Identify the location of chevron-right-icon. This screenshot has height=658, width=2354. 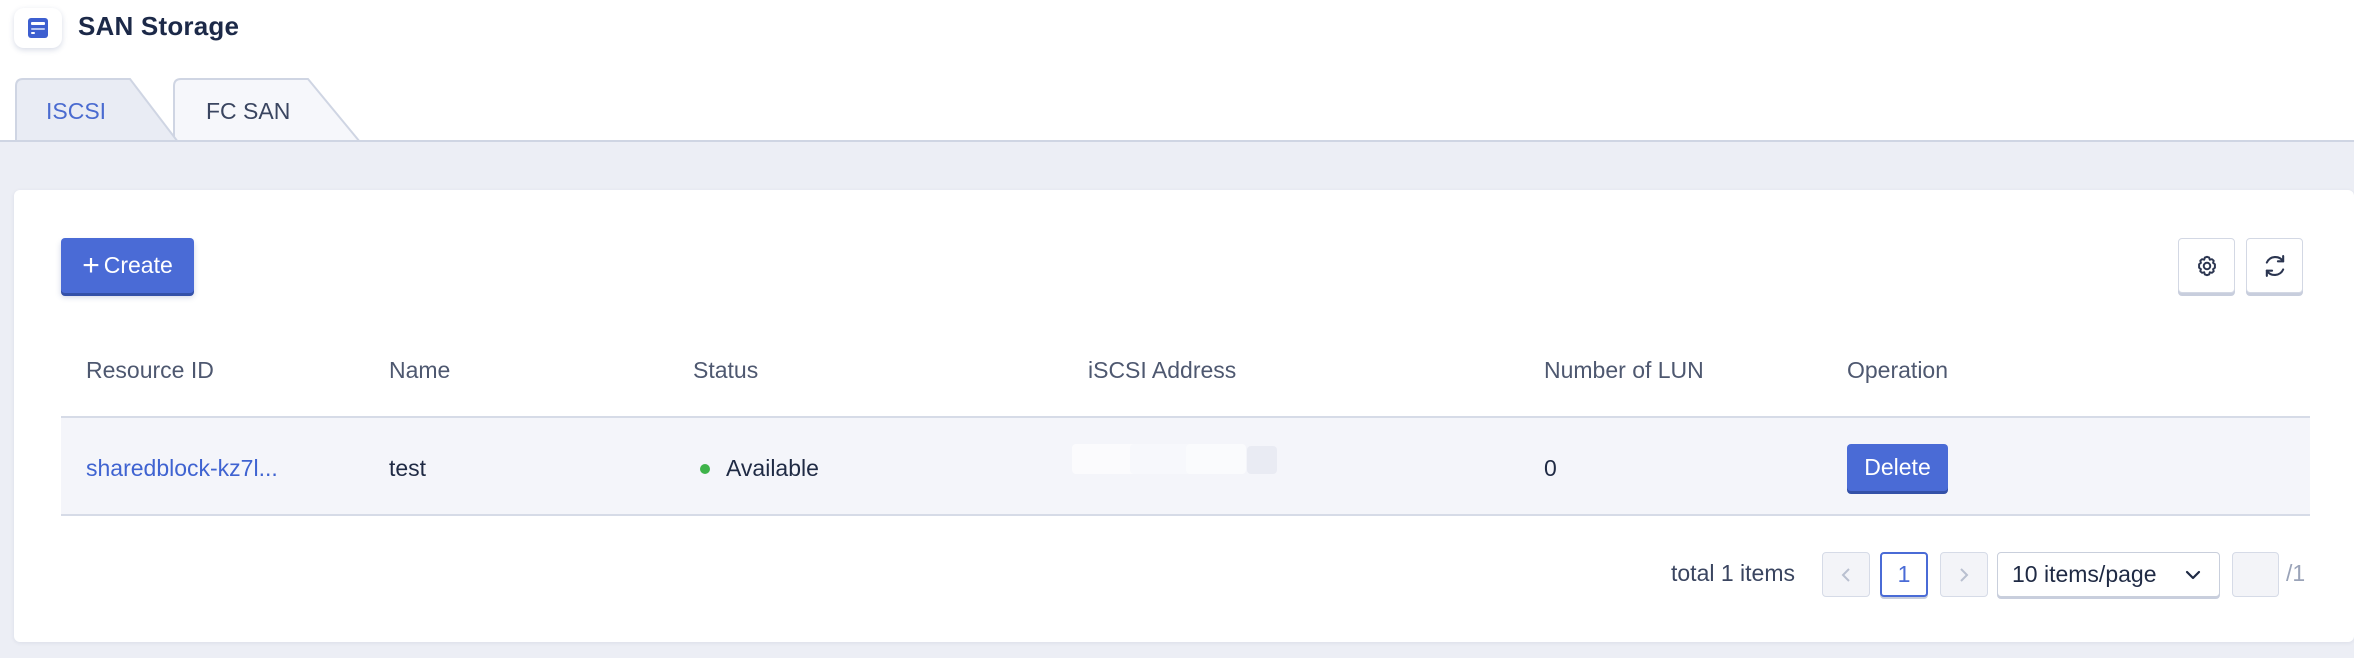
(1964, 574).